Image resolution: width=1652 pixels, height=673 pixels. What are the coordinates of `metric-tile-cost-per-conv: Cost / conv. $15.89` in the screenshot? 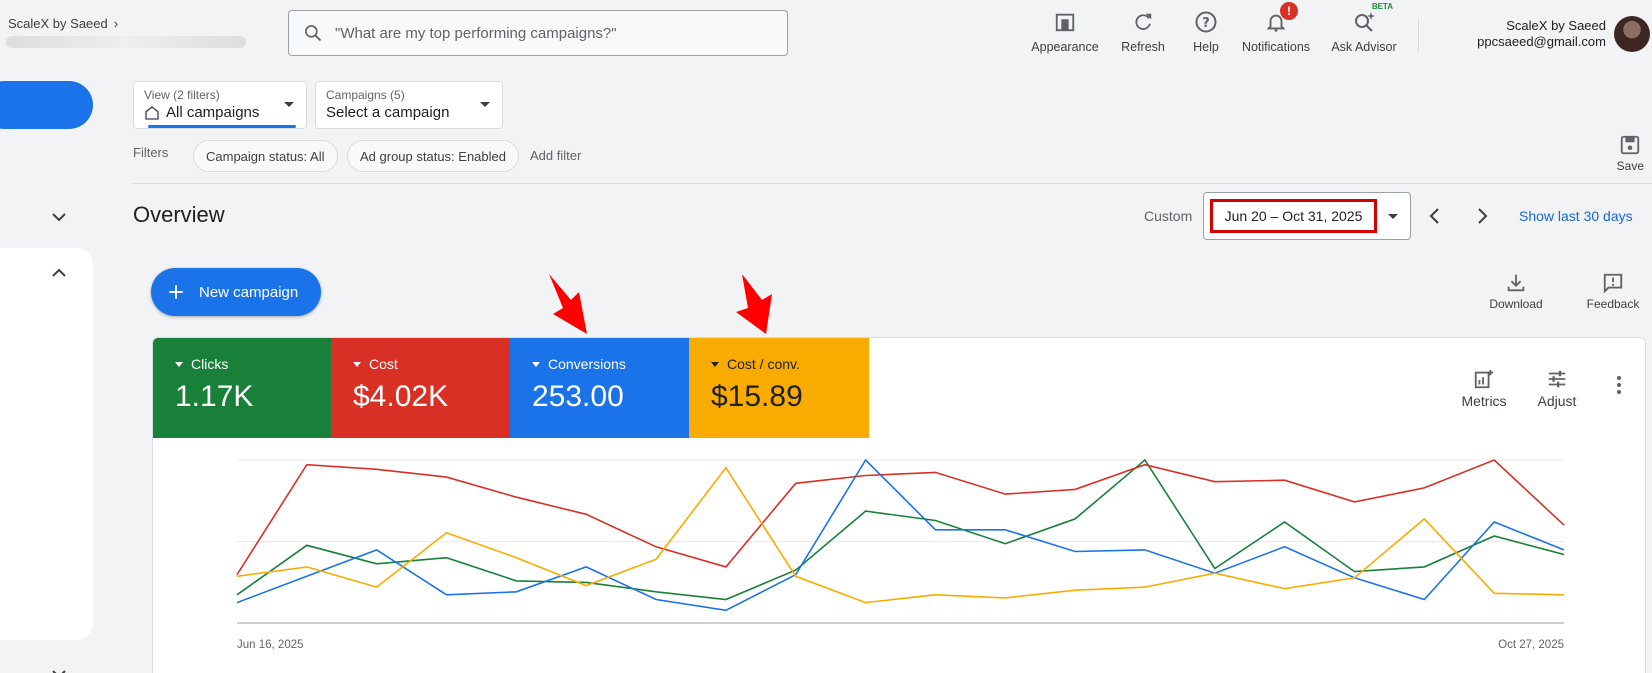 It's located at (779, 388).